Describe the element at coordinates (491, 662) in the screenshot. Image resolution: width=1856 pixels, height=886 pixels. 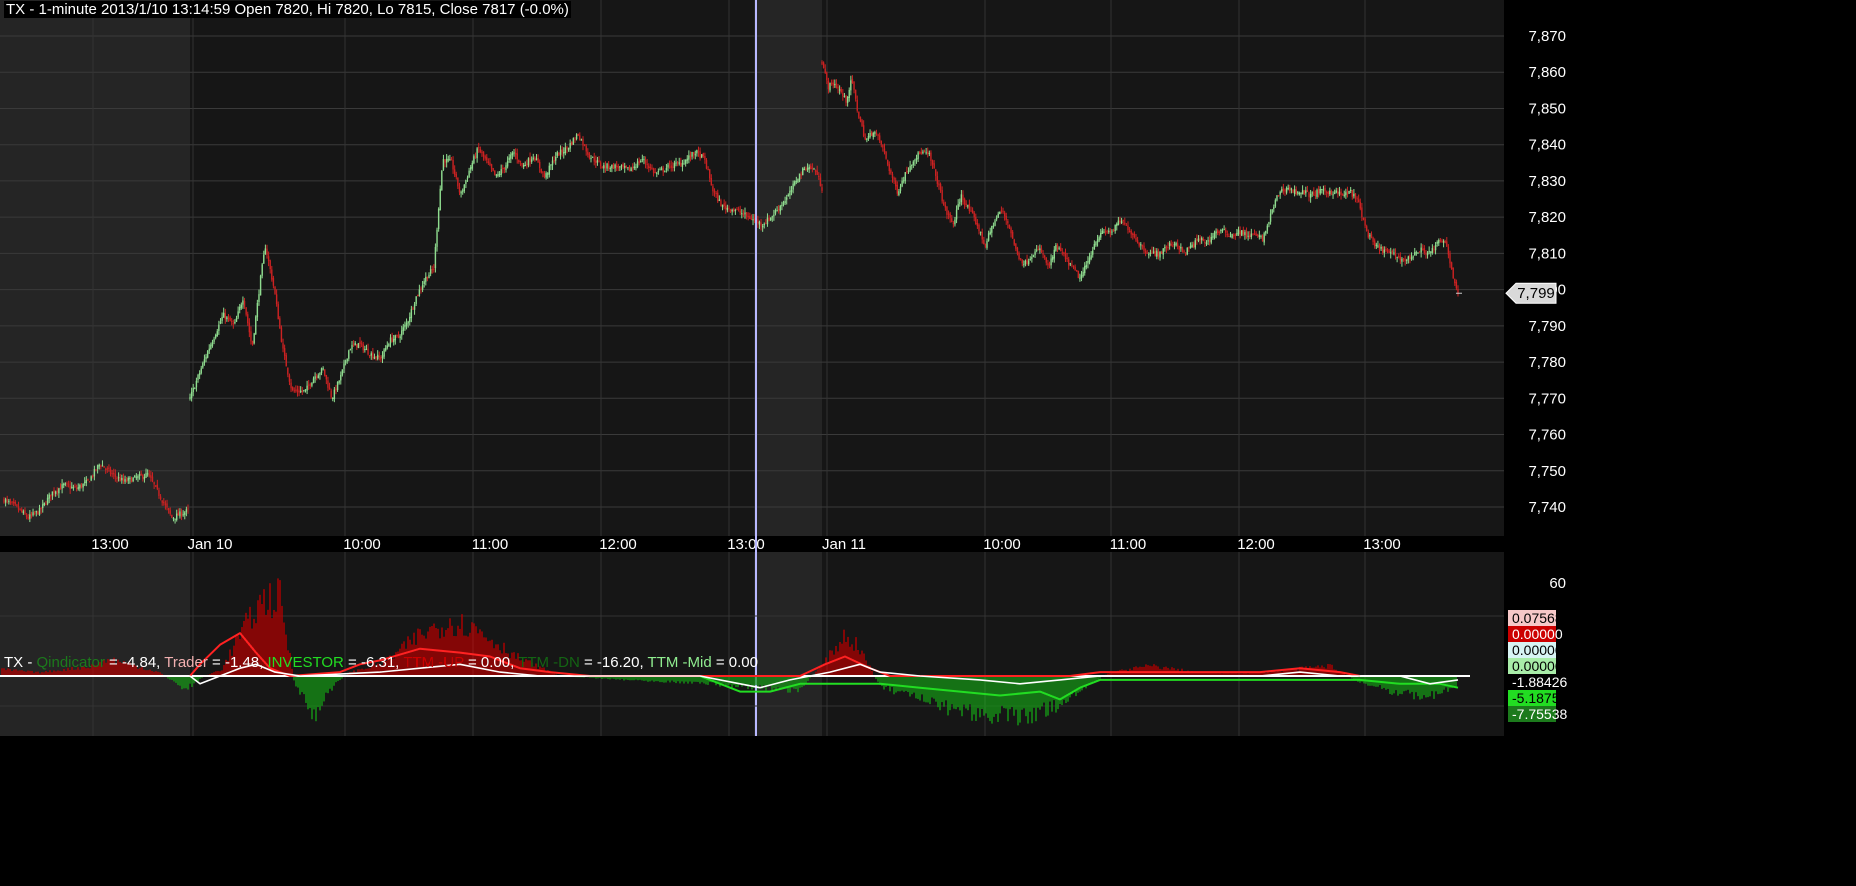
I see `indicator-ttm-up-value: = 0.00,` at that location.